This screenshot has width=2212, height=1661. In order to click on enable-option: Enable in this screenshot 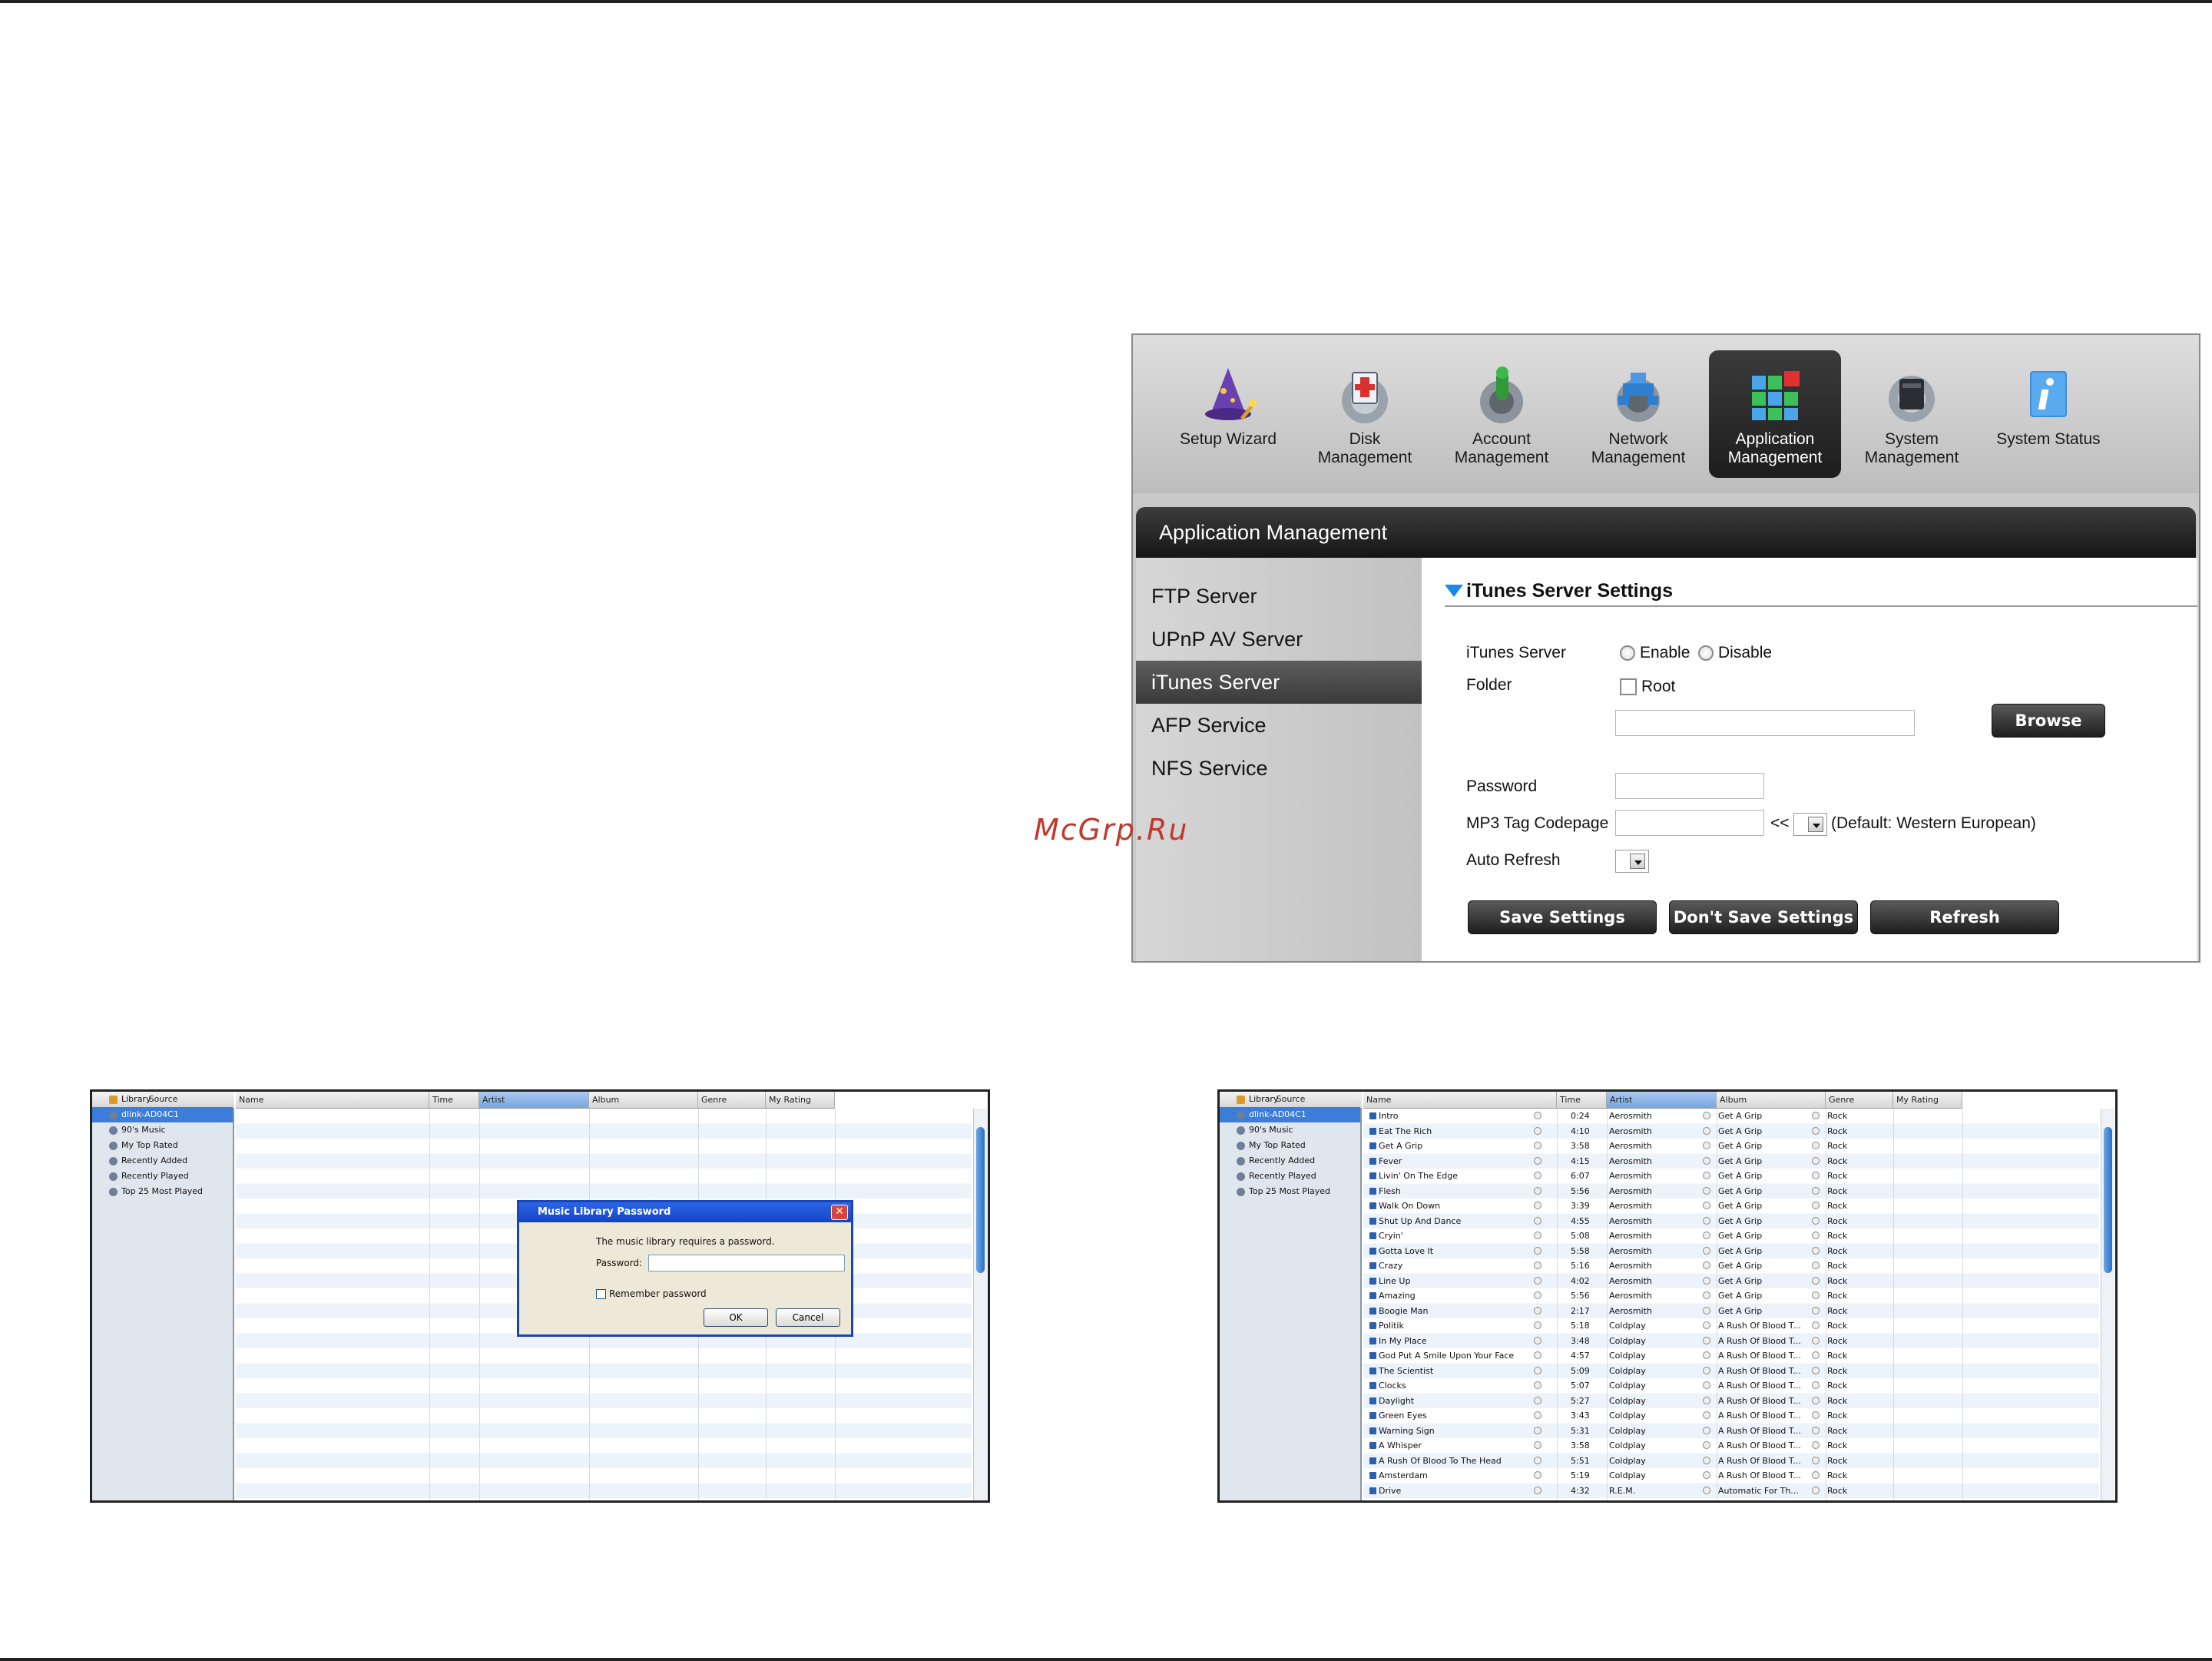, I will do `click(1655, 653)`.